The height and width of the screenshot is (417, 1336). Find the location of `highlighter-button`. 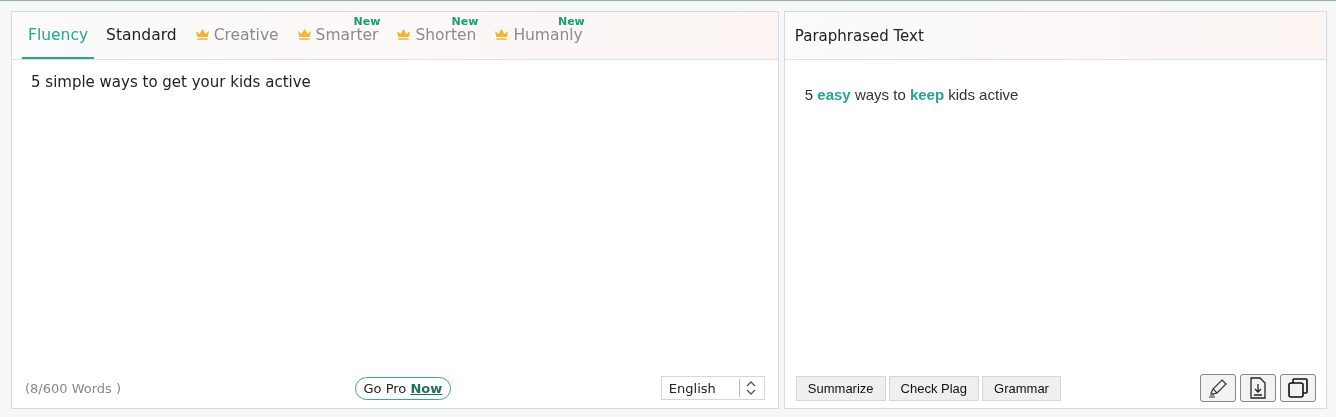

highlighter-button is located at coordinates (1218, 388).